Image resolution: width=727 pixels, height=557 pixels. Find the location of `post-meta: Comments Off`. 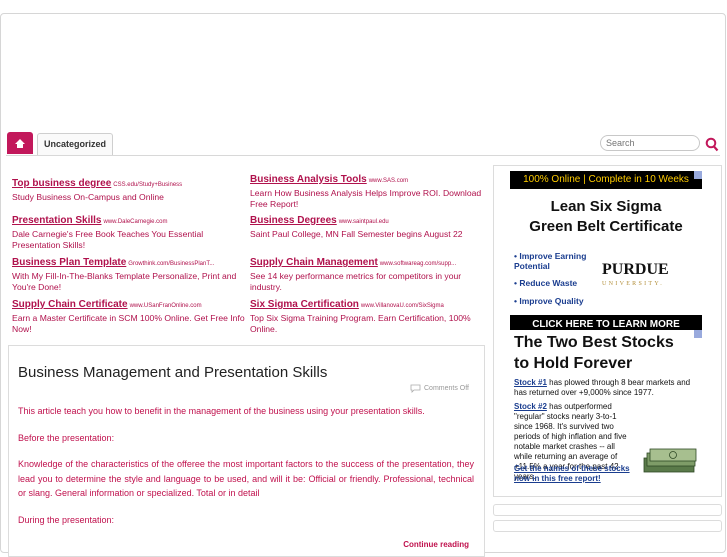

post-meta: Comments Off is located at coordinates (439, 388).